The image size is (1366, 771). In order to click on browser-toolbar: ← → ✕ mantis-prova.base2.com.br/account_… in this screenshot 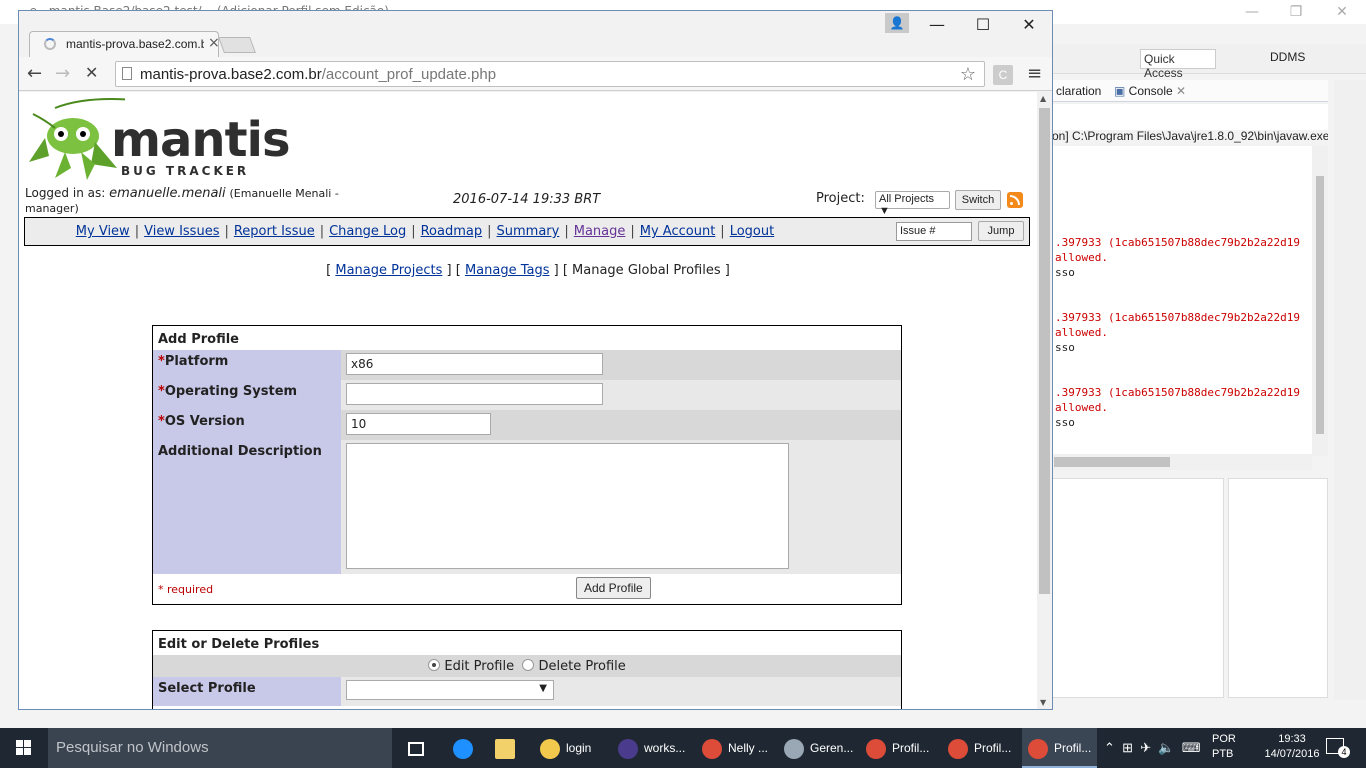, I will do `click(535, 74)`.